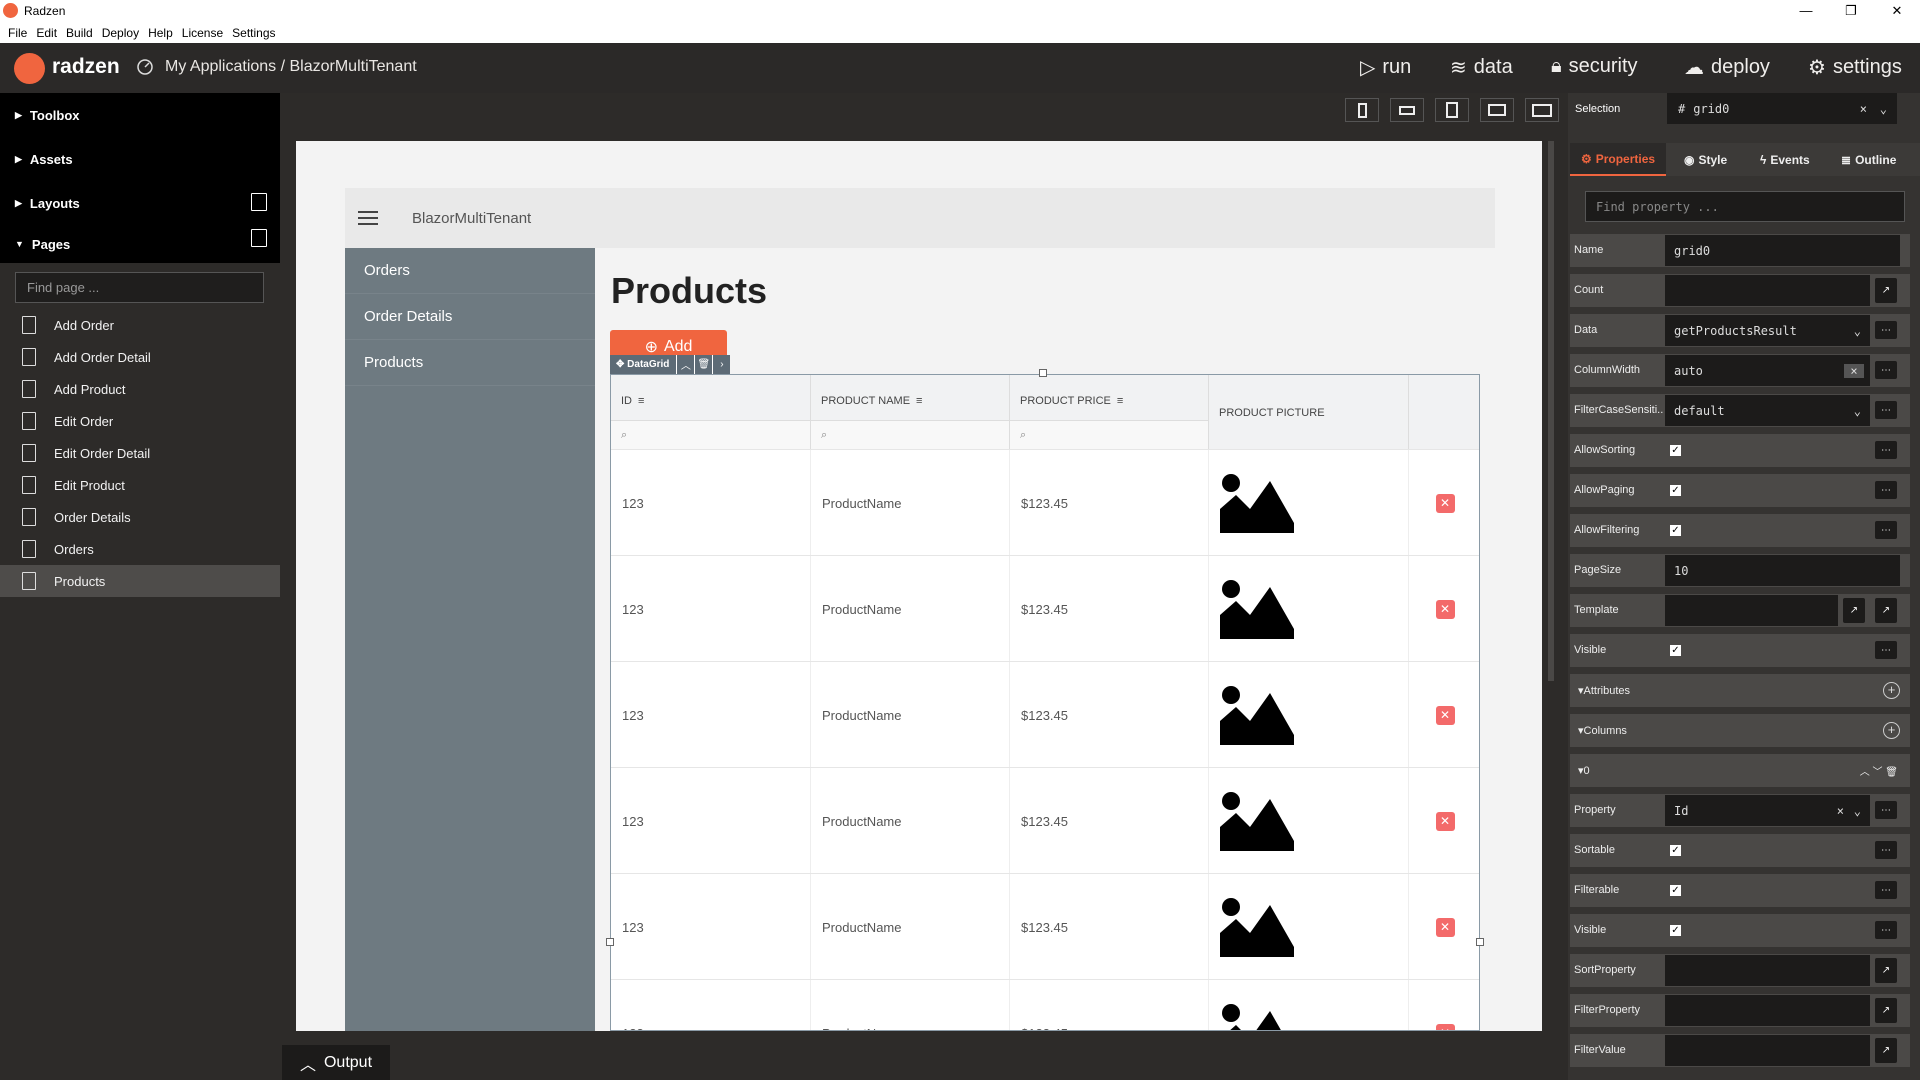 Image resolution: width=1920 pixels, height=1080 pixels. What do you see at coordinates (1043, 373) in the screenshot?
I see `resize-handle-top` at bounding box center [1043, 373].